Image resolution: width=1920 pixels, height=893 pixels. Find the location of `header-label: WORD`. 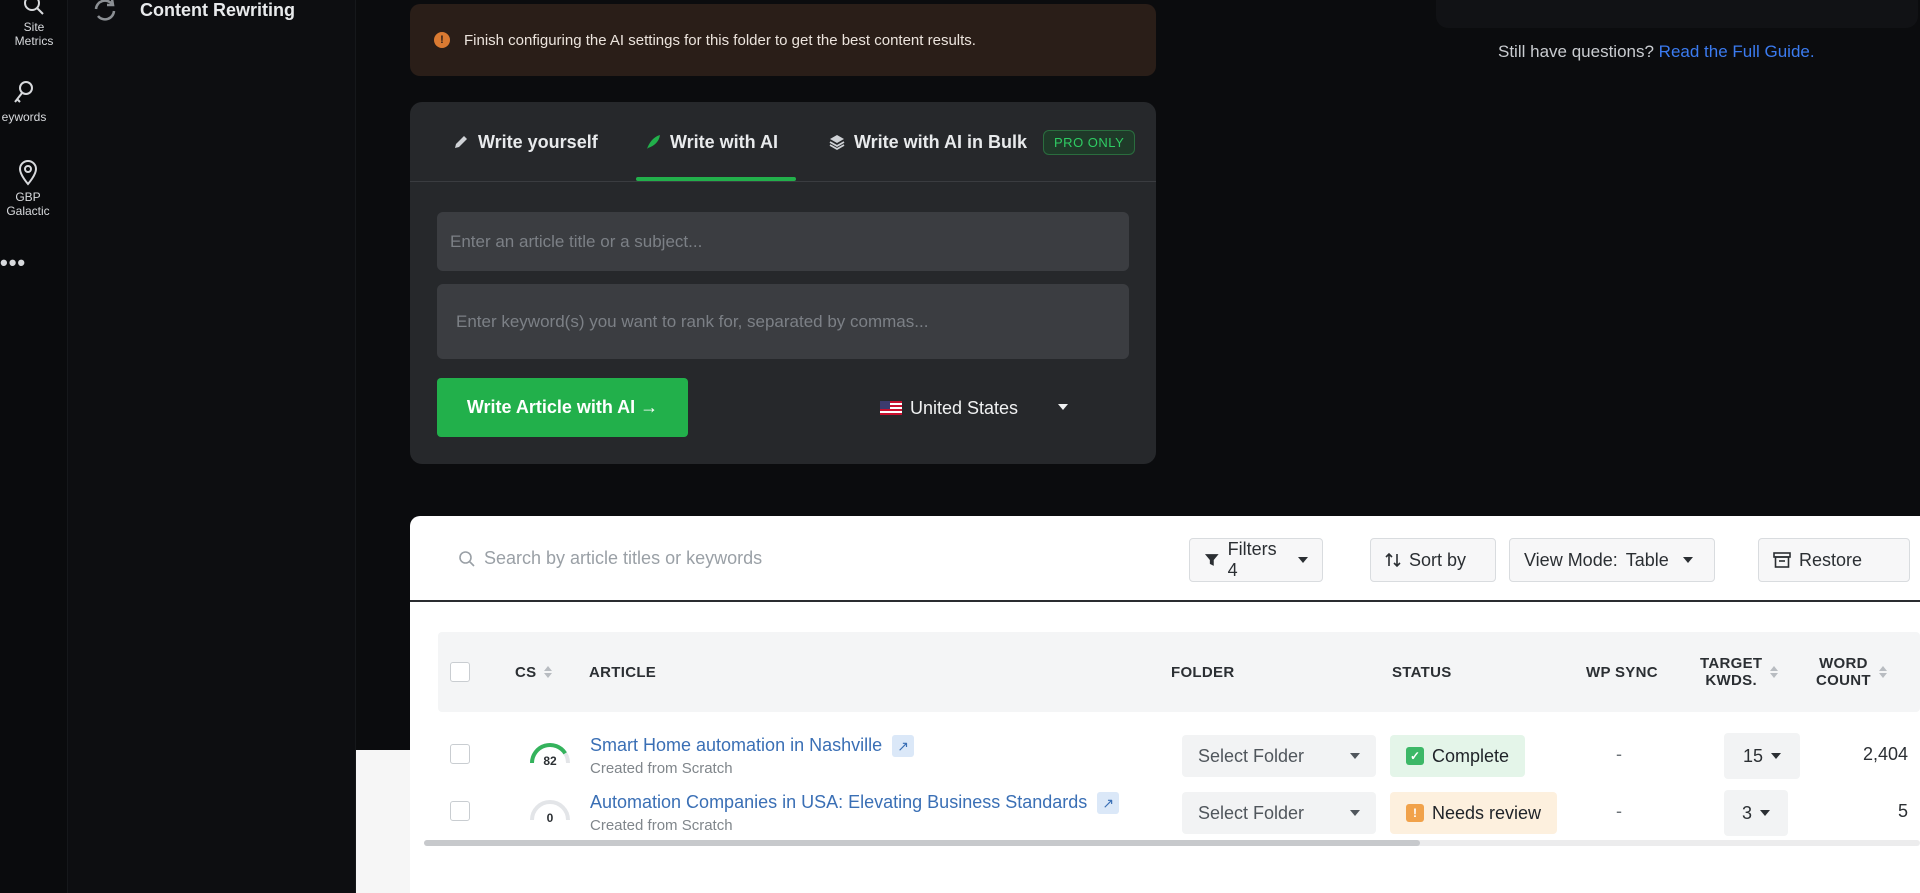

header-label: WORD is located at coordinates (1843, 663).